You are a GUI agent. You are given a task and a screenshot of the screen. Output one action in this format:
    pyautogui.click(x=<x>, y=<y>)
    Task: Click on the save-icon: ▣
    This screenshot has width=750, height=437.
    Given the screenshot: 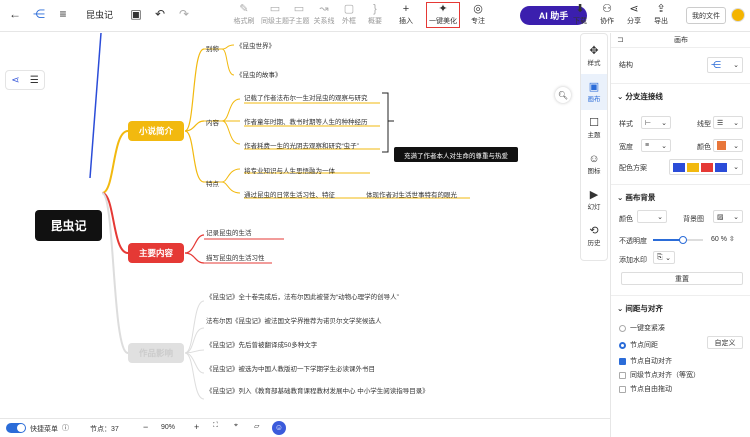 What is the action you would take?
    pyautogui.click(x=136, y=14)
    